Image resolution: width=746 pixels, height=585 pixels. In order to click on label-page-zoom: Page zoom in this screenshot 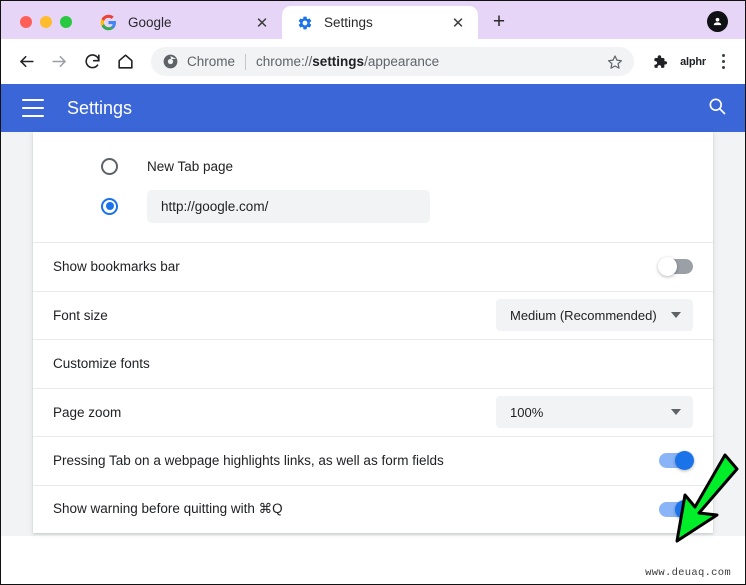, I will do `click(87, 412)`.